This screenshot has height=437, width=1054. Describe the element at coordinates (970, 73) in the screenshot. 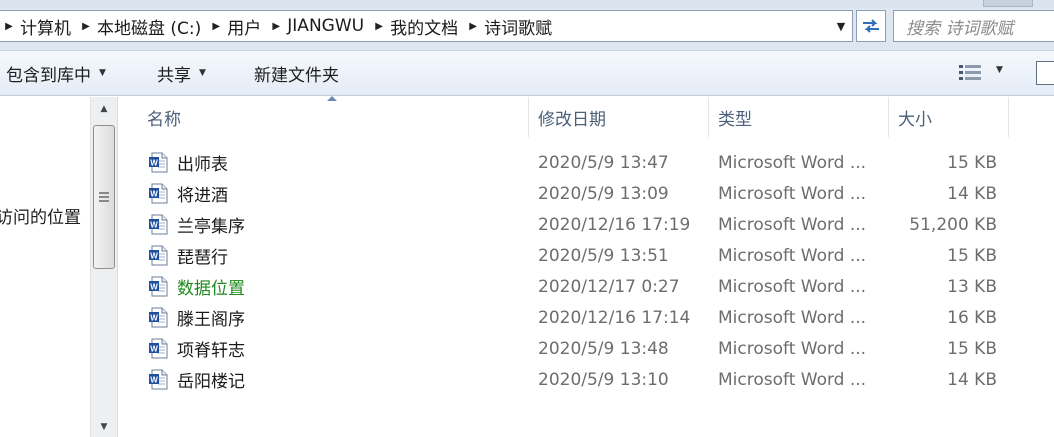

I see `view-options-icon` at that location.